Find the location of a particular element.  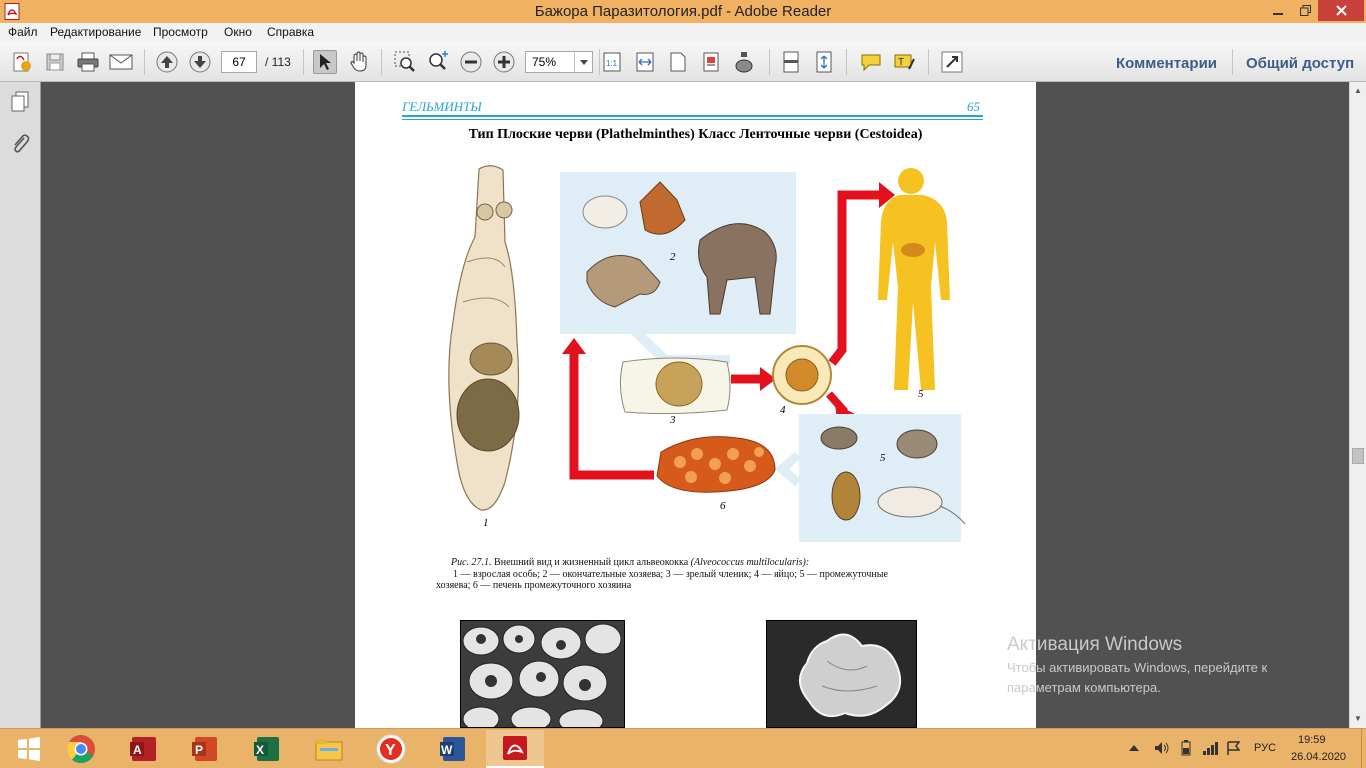

maximize-button is located at coordinates (1305, 10).